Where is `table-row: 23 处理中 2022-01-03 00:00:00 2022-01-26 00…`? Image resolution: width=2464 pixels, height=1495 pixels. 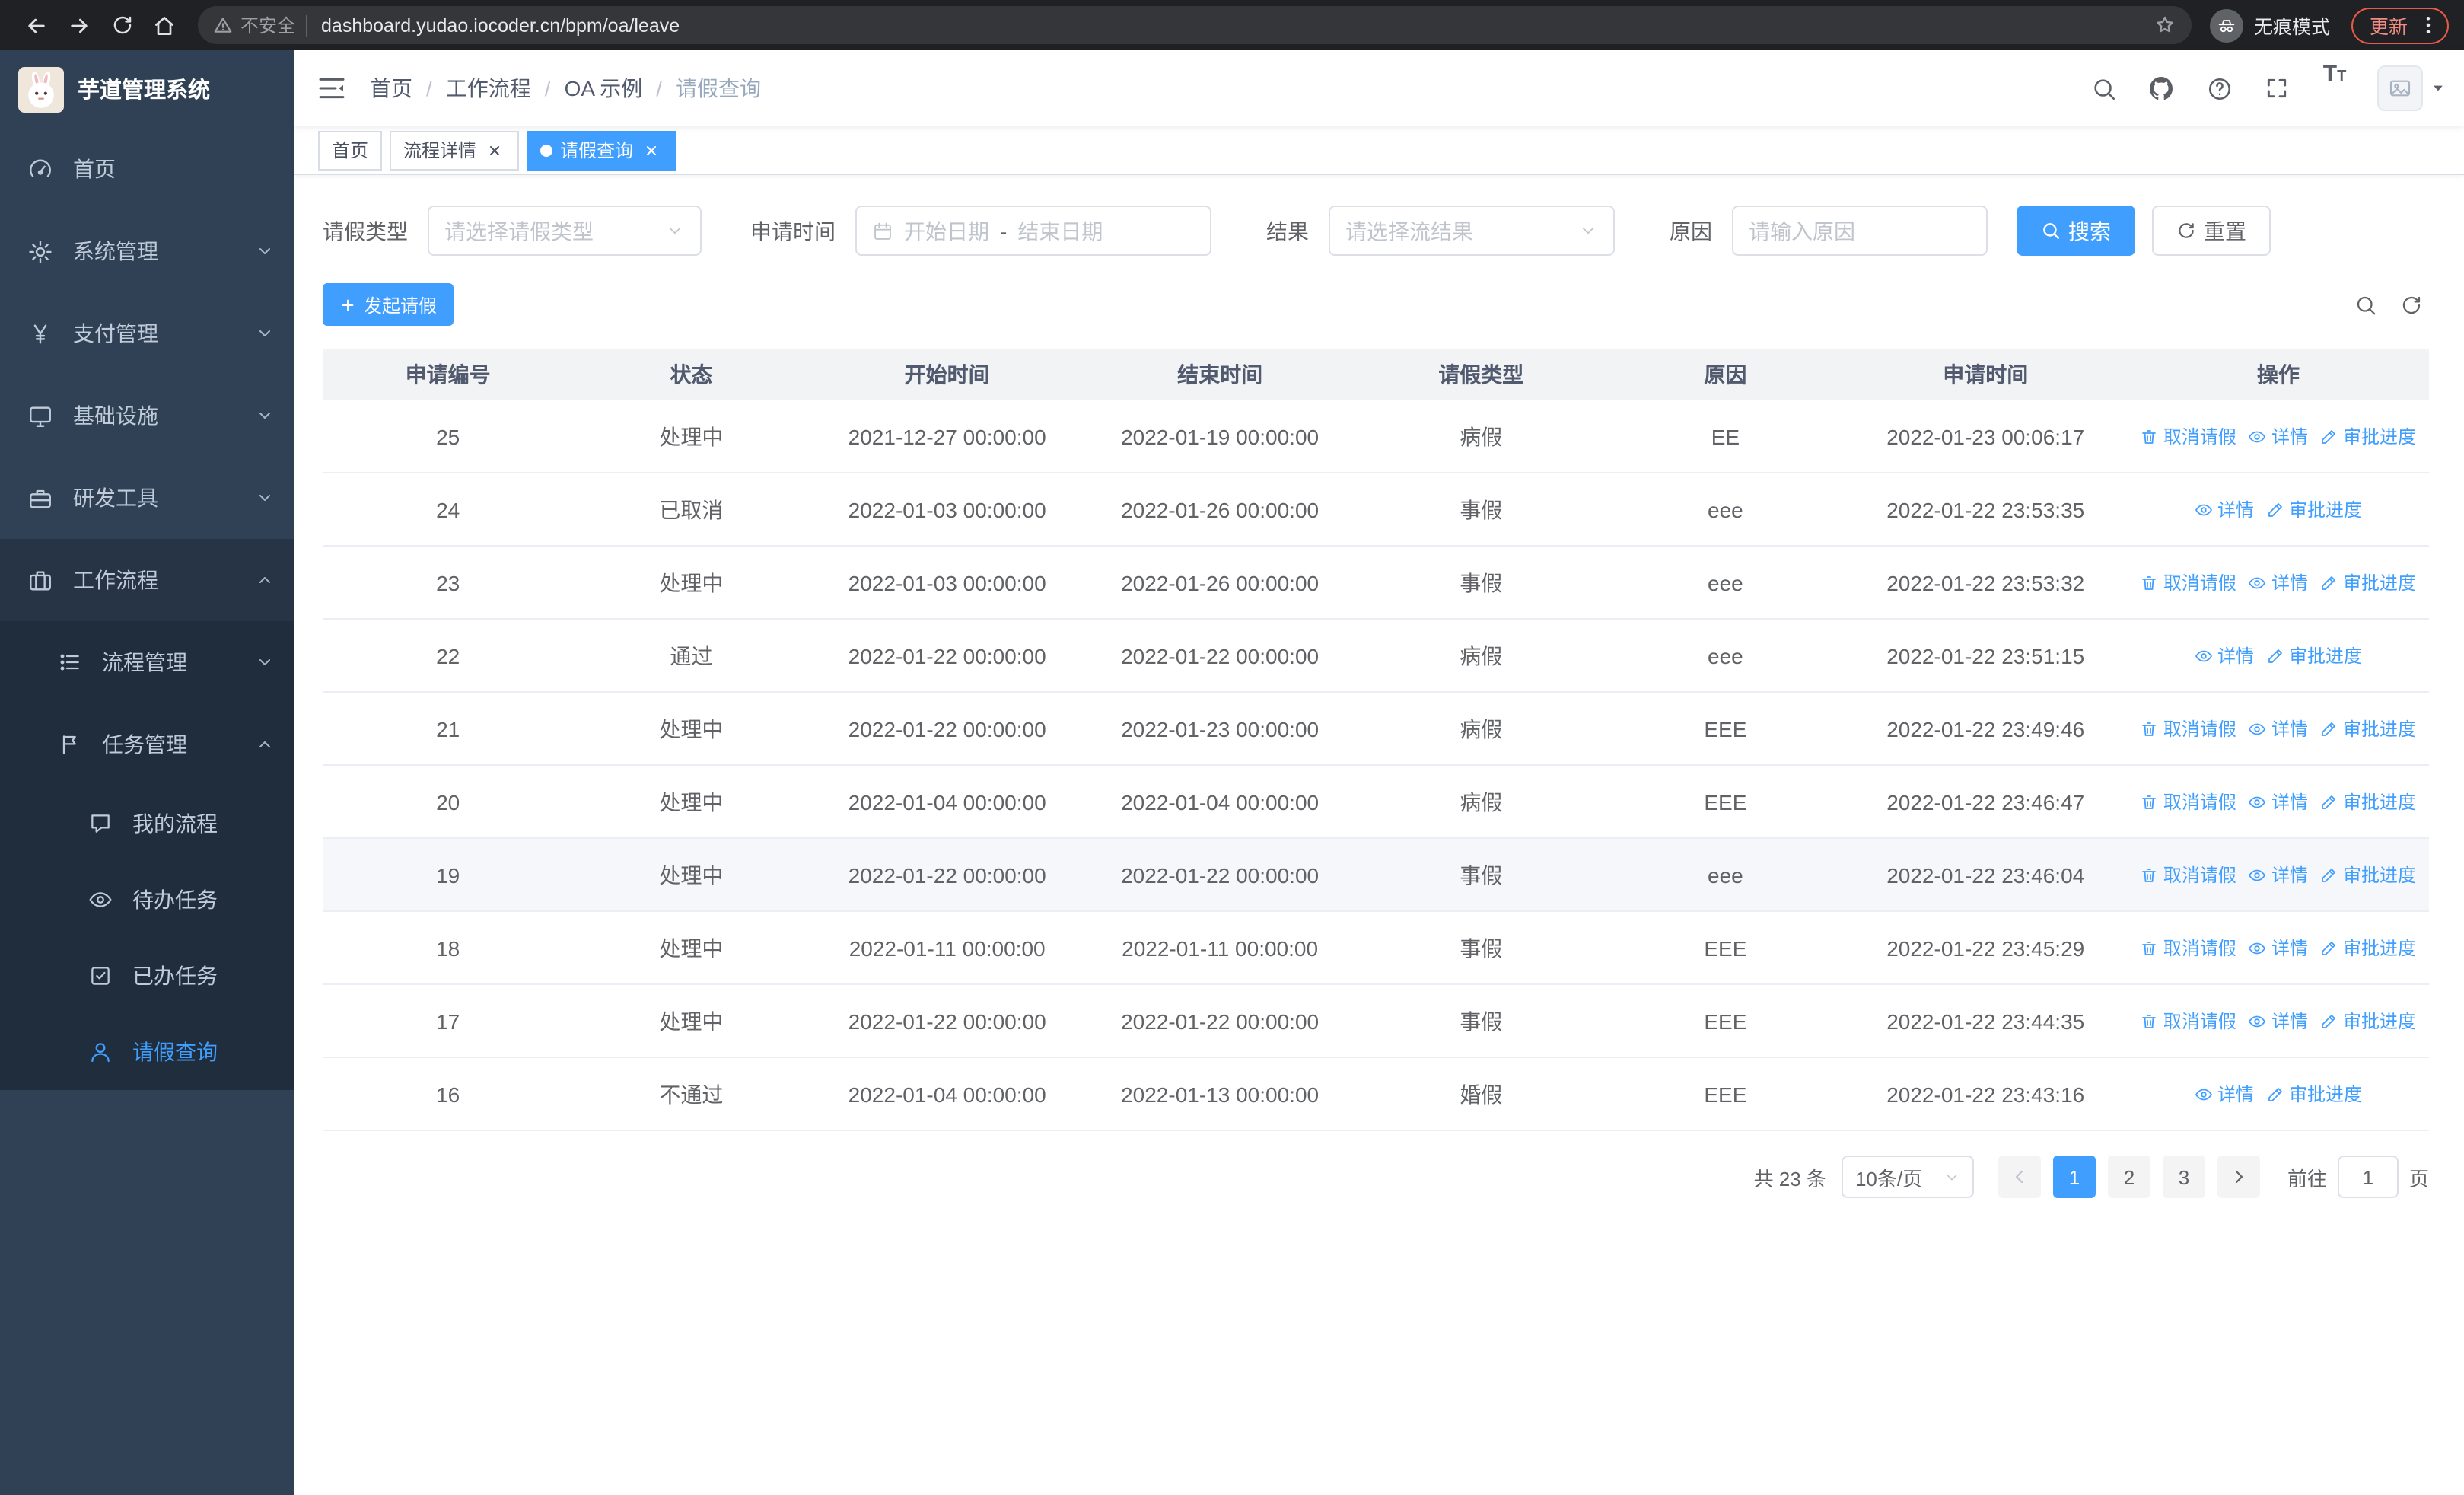 table-row: 23 处理中 2022-01-03 00:00:00 2022-01-26 00… is located at coordinates (1376, 583).